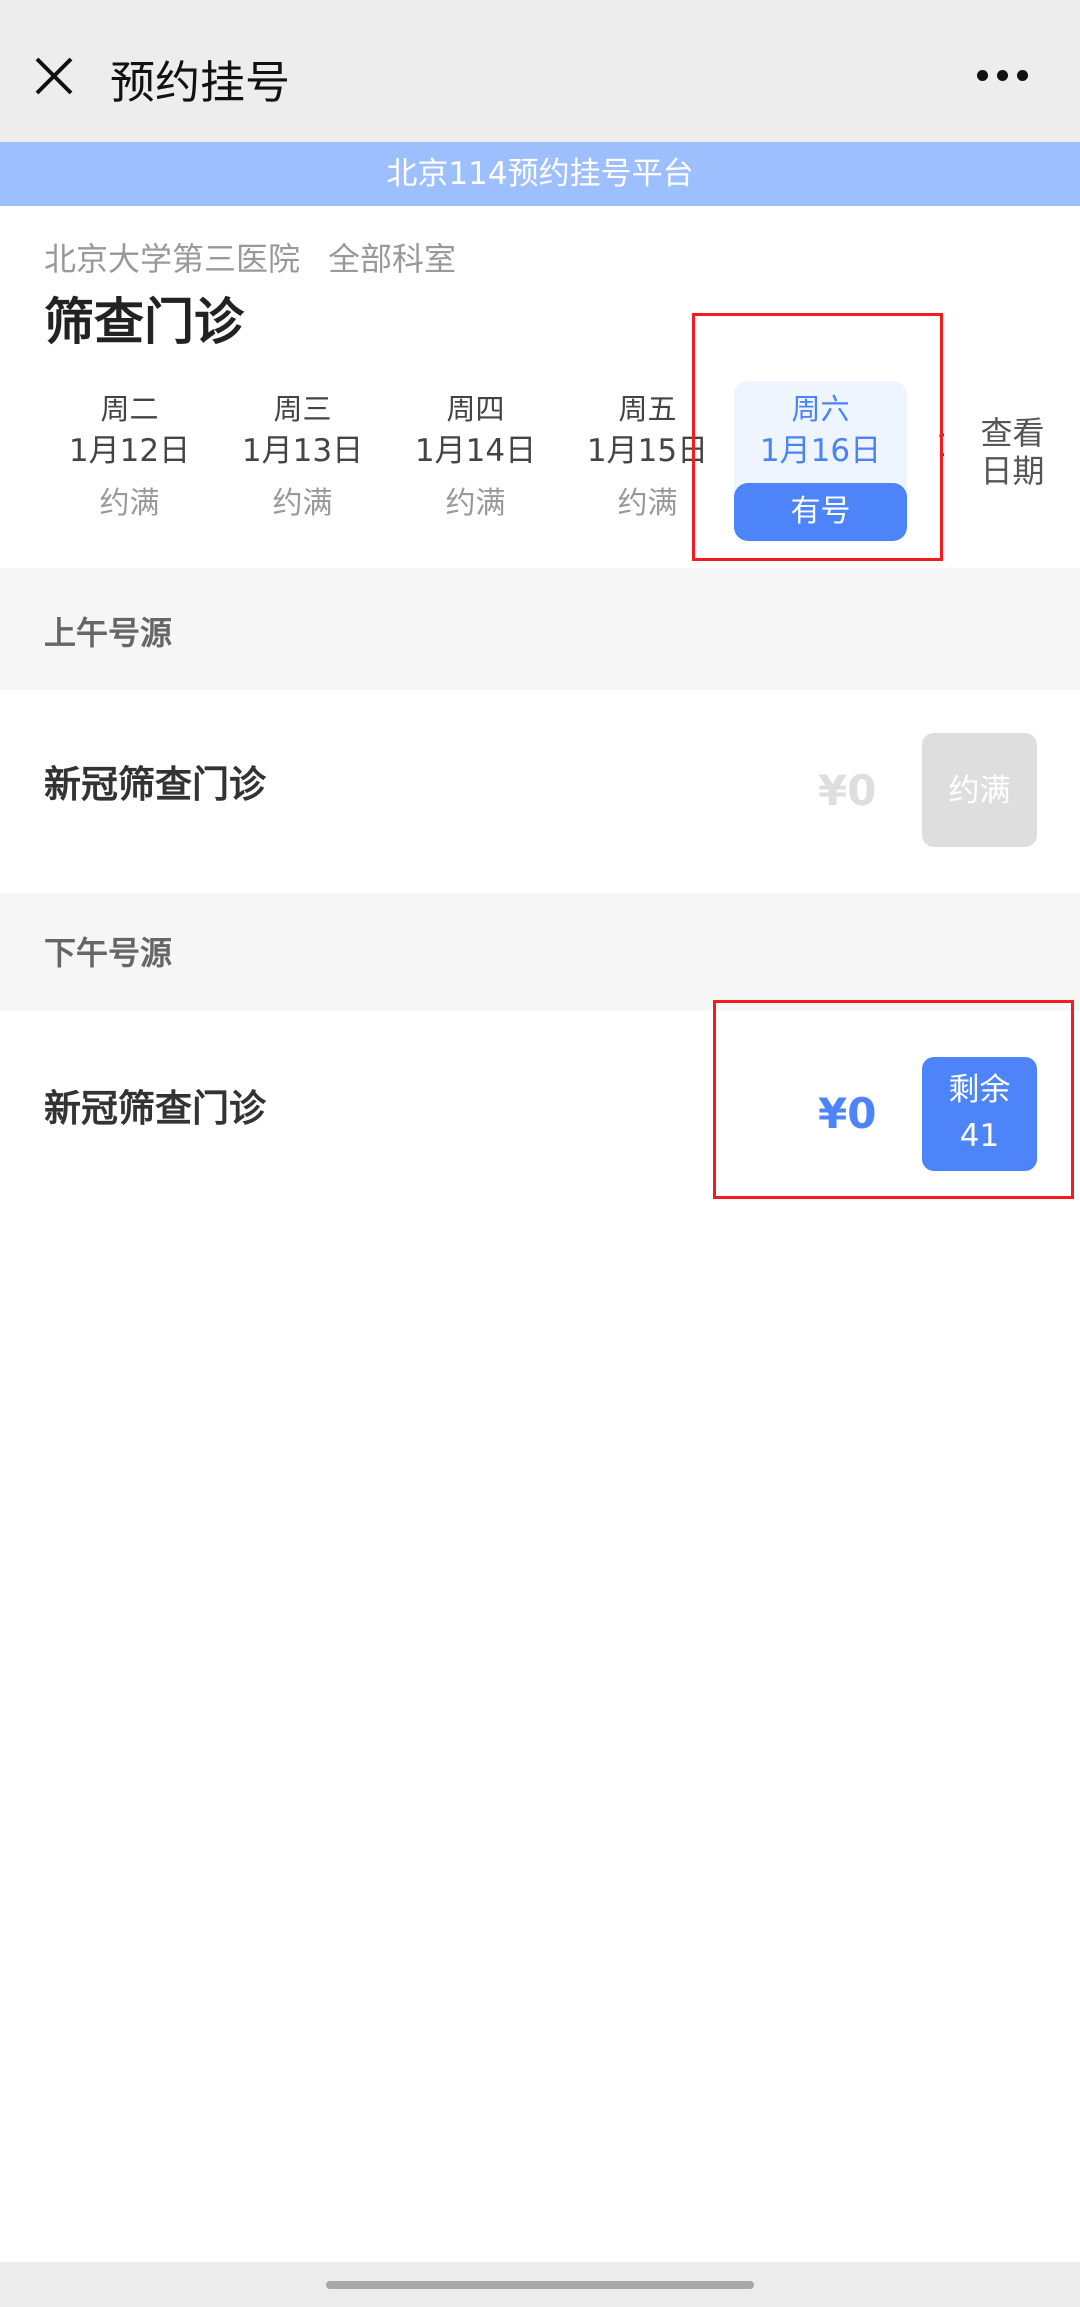  What do you see at coordinates (540, 2285) in the screenshot?
I see `home-indicator` at bounding box center [540, 2285].